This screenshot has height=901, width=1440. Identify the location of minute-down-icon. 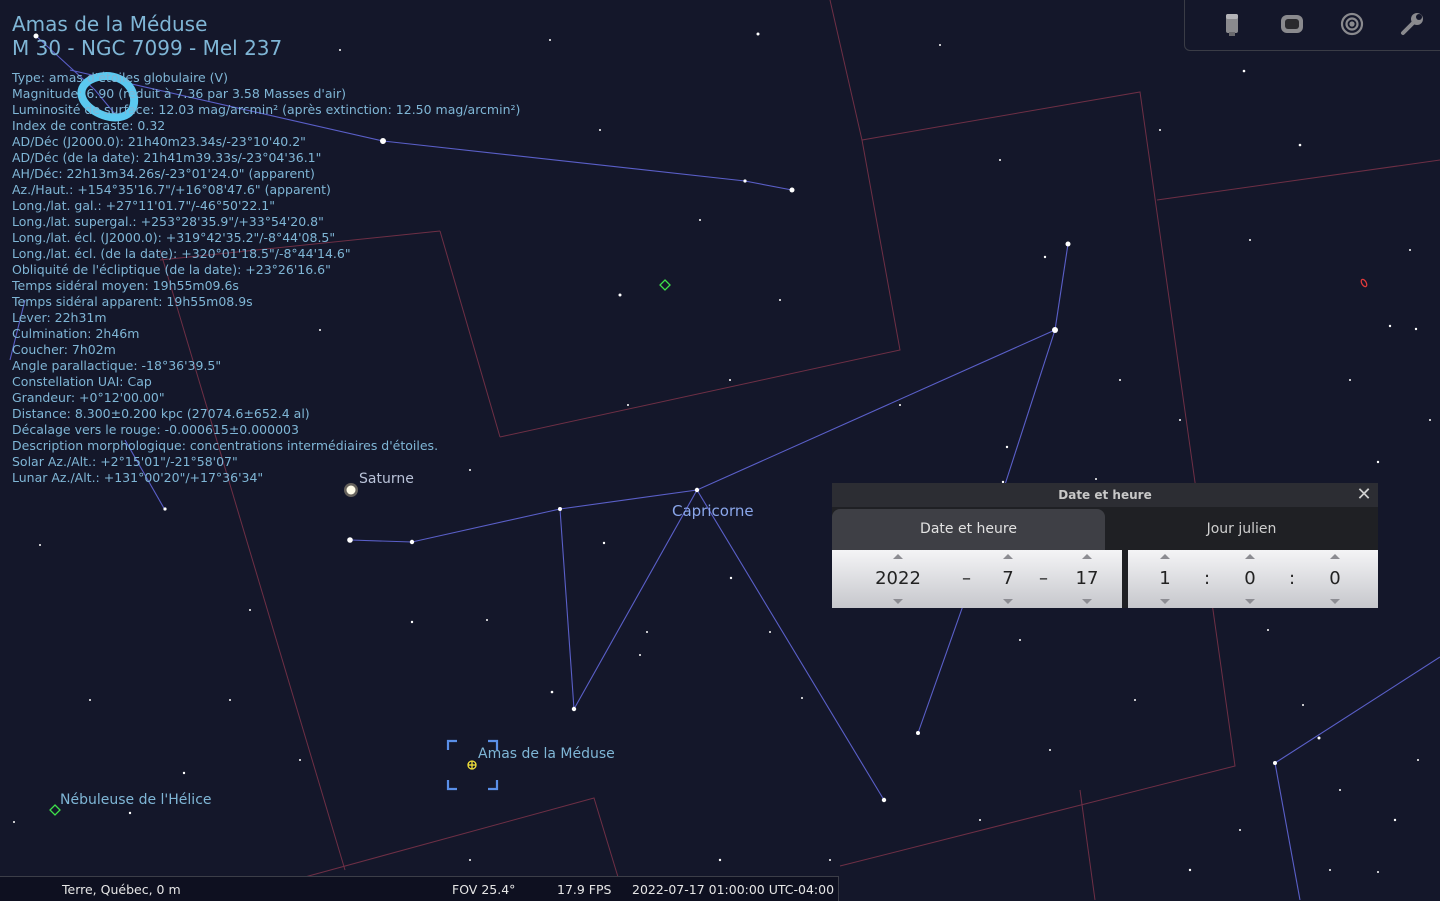
(1250, 601).